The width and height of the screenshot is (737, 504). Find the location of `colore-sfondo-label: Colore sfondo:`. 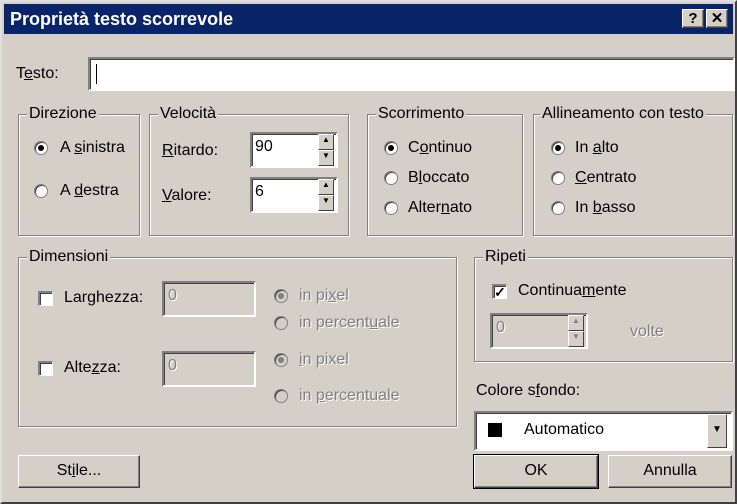

colore-sfondo-label: Colore sfondo: is located at coordinates (528, 390).